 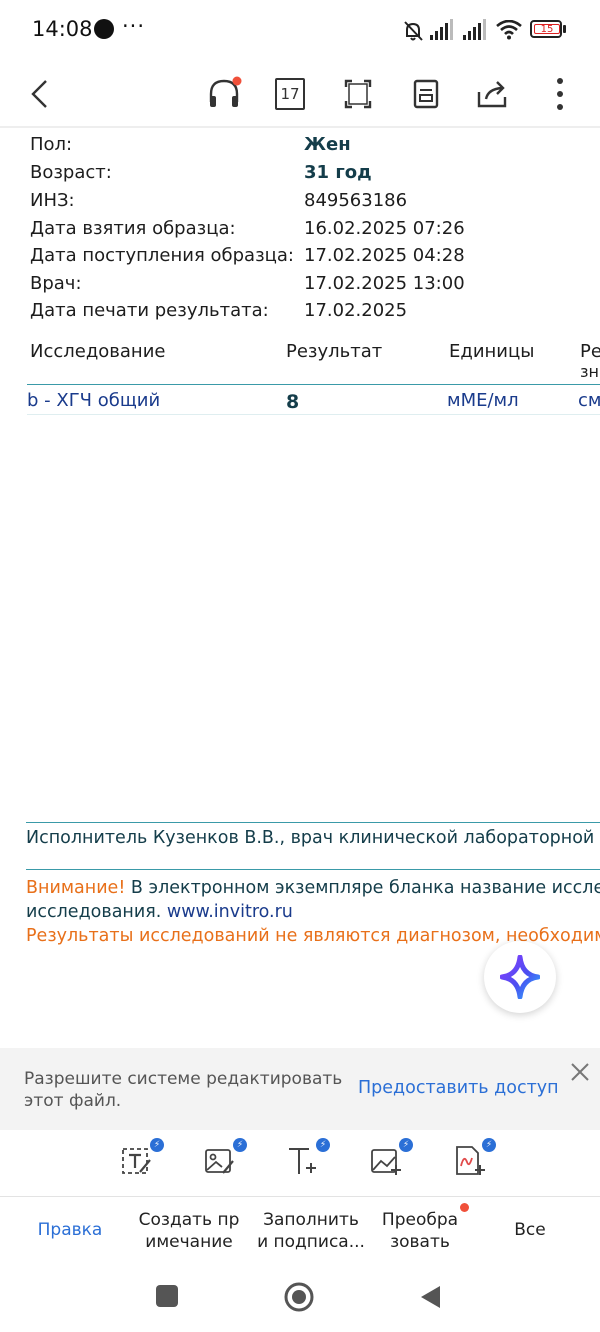 I want to click on result-value: 8, so click(x=293, y=402).